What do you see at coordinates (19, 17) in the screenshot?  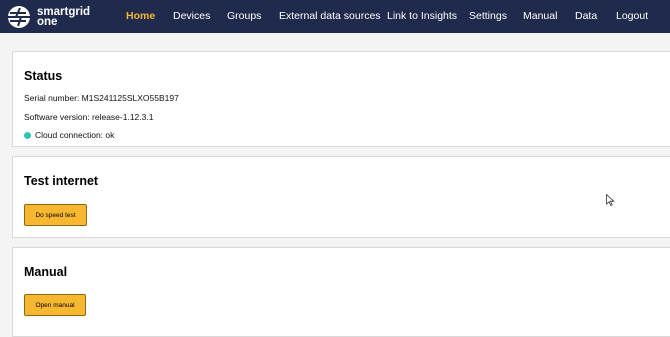 I see `logo-icon` at bounding box center [19, 17].